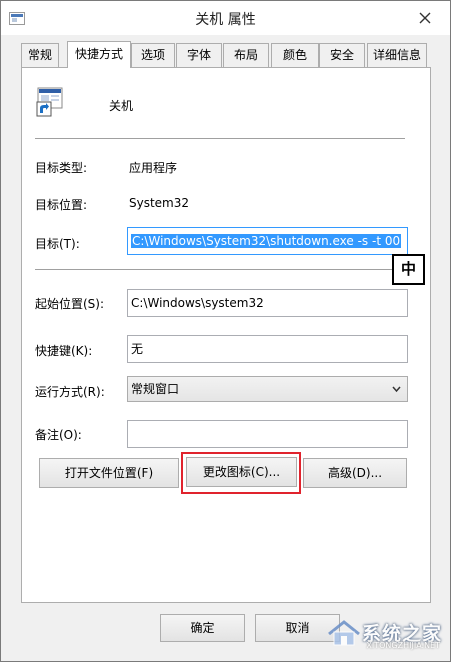 The width and height of the screenshot is (451, 662). I want to click on shortcut-key-input: 无, so click(267, 349).